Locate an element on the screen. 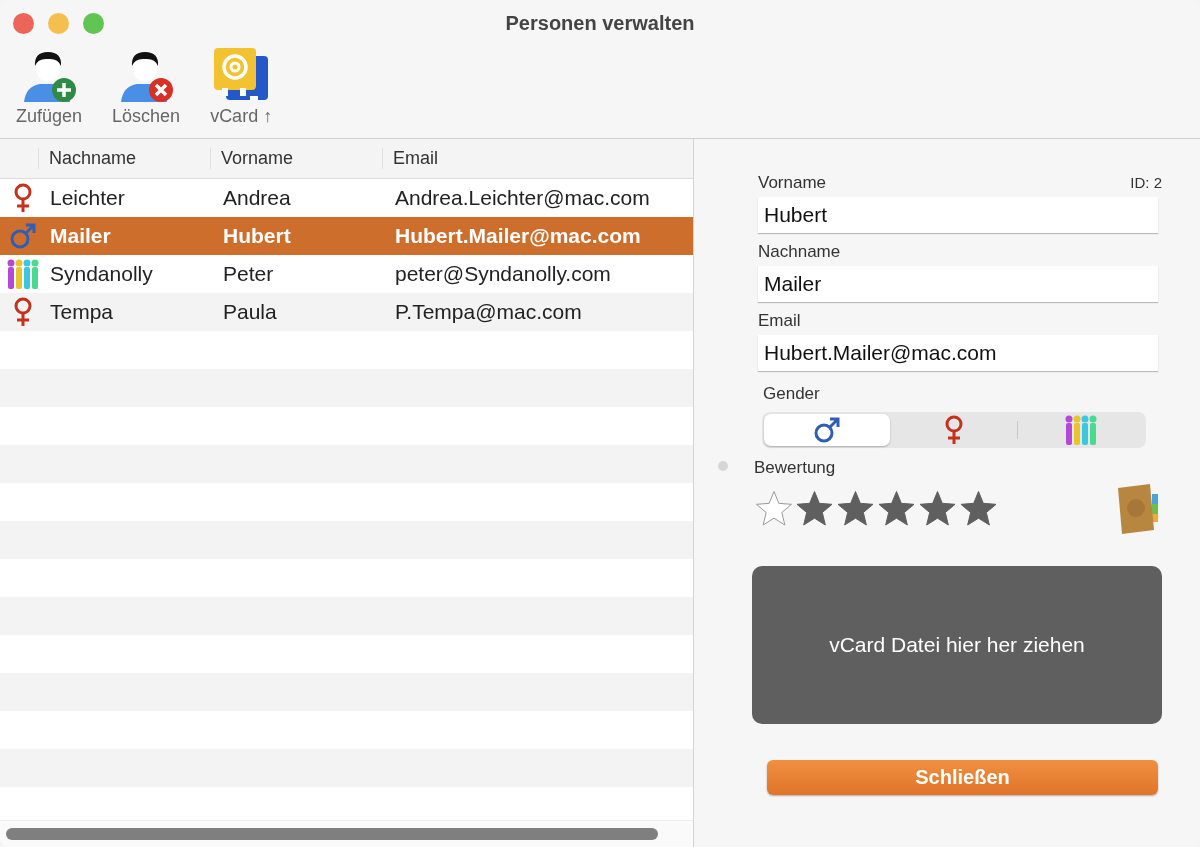 Image resolution: width=1200 pixels, height=847 pixels. add-person-button: Zufügen is located at coordinates (49, 92).